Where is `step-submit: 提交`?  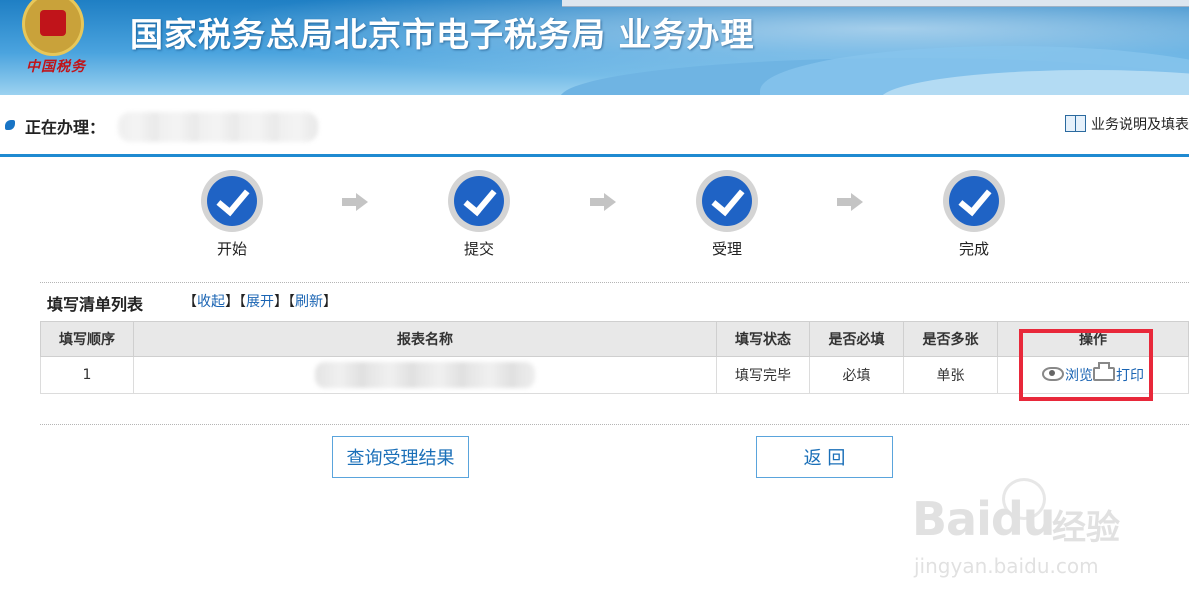 step-submit: 提交 is located at coordinates (479, 214).